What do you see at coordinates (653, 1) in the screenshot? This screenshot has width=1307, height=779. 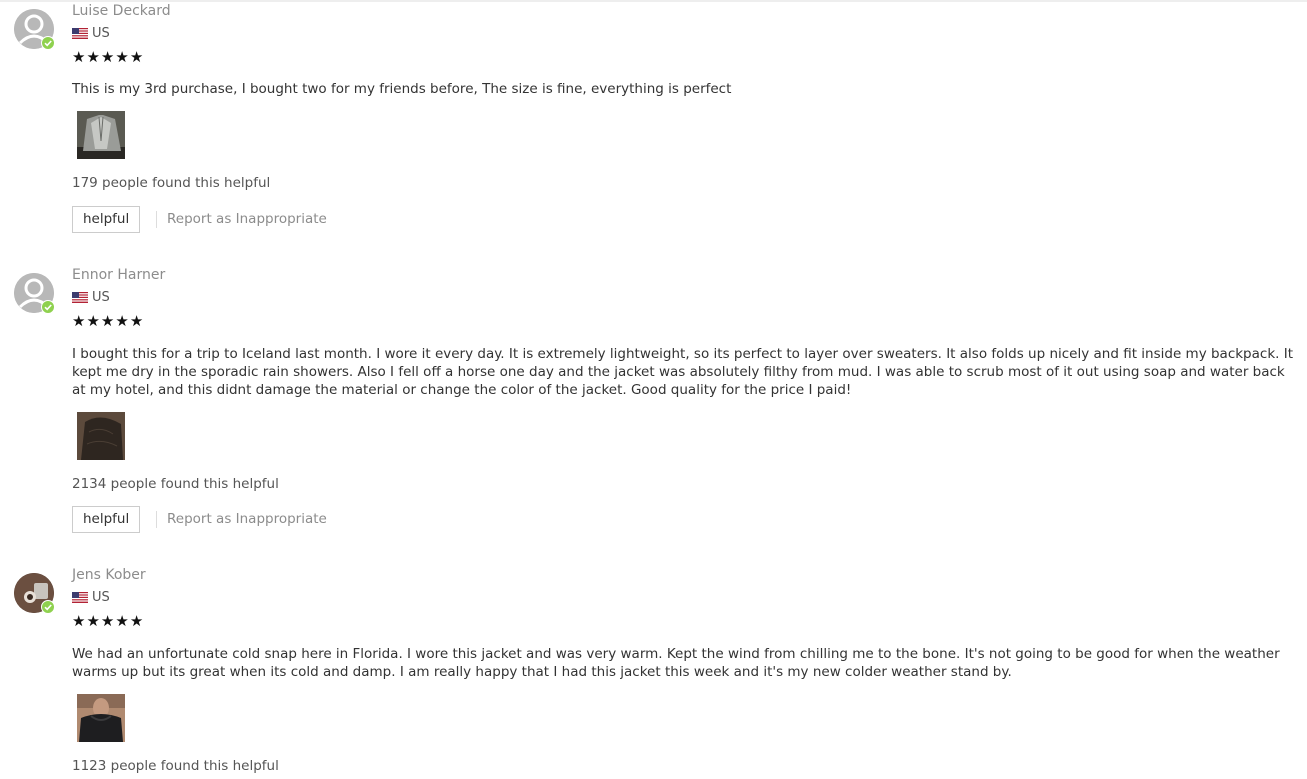 I see `top-divider` at bounding box center [653, 1].